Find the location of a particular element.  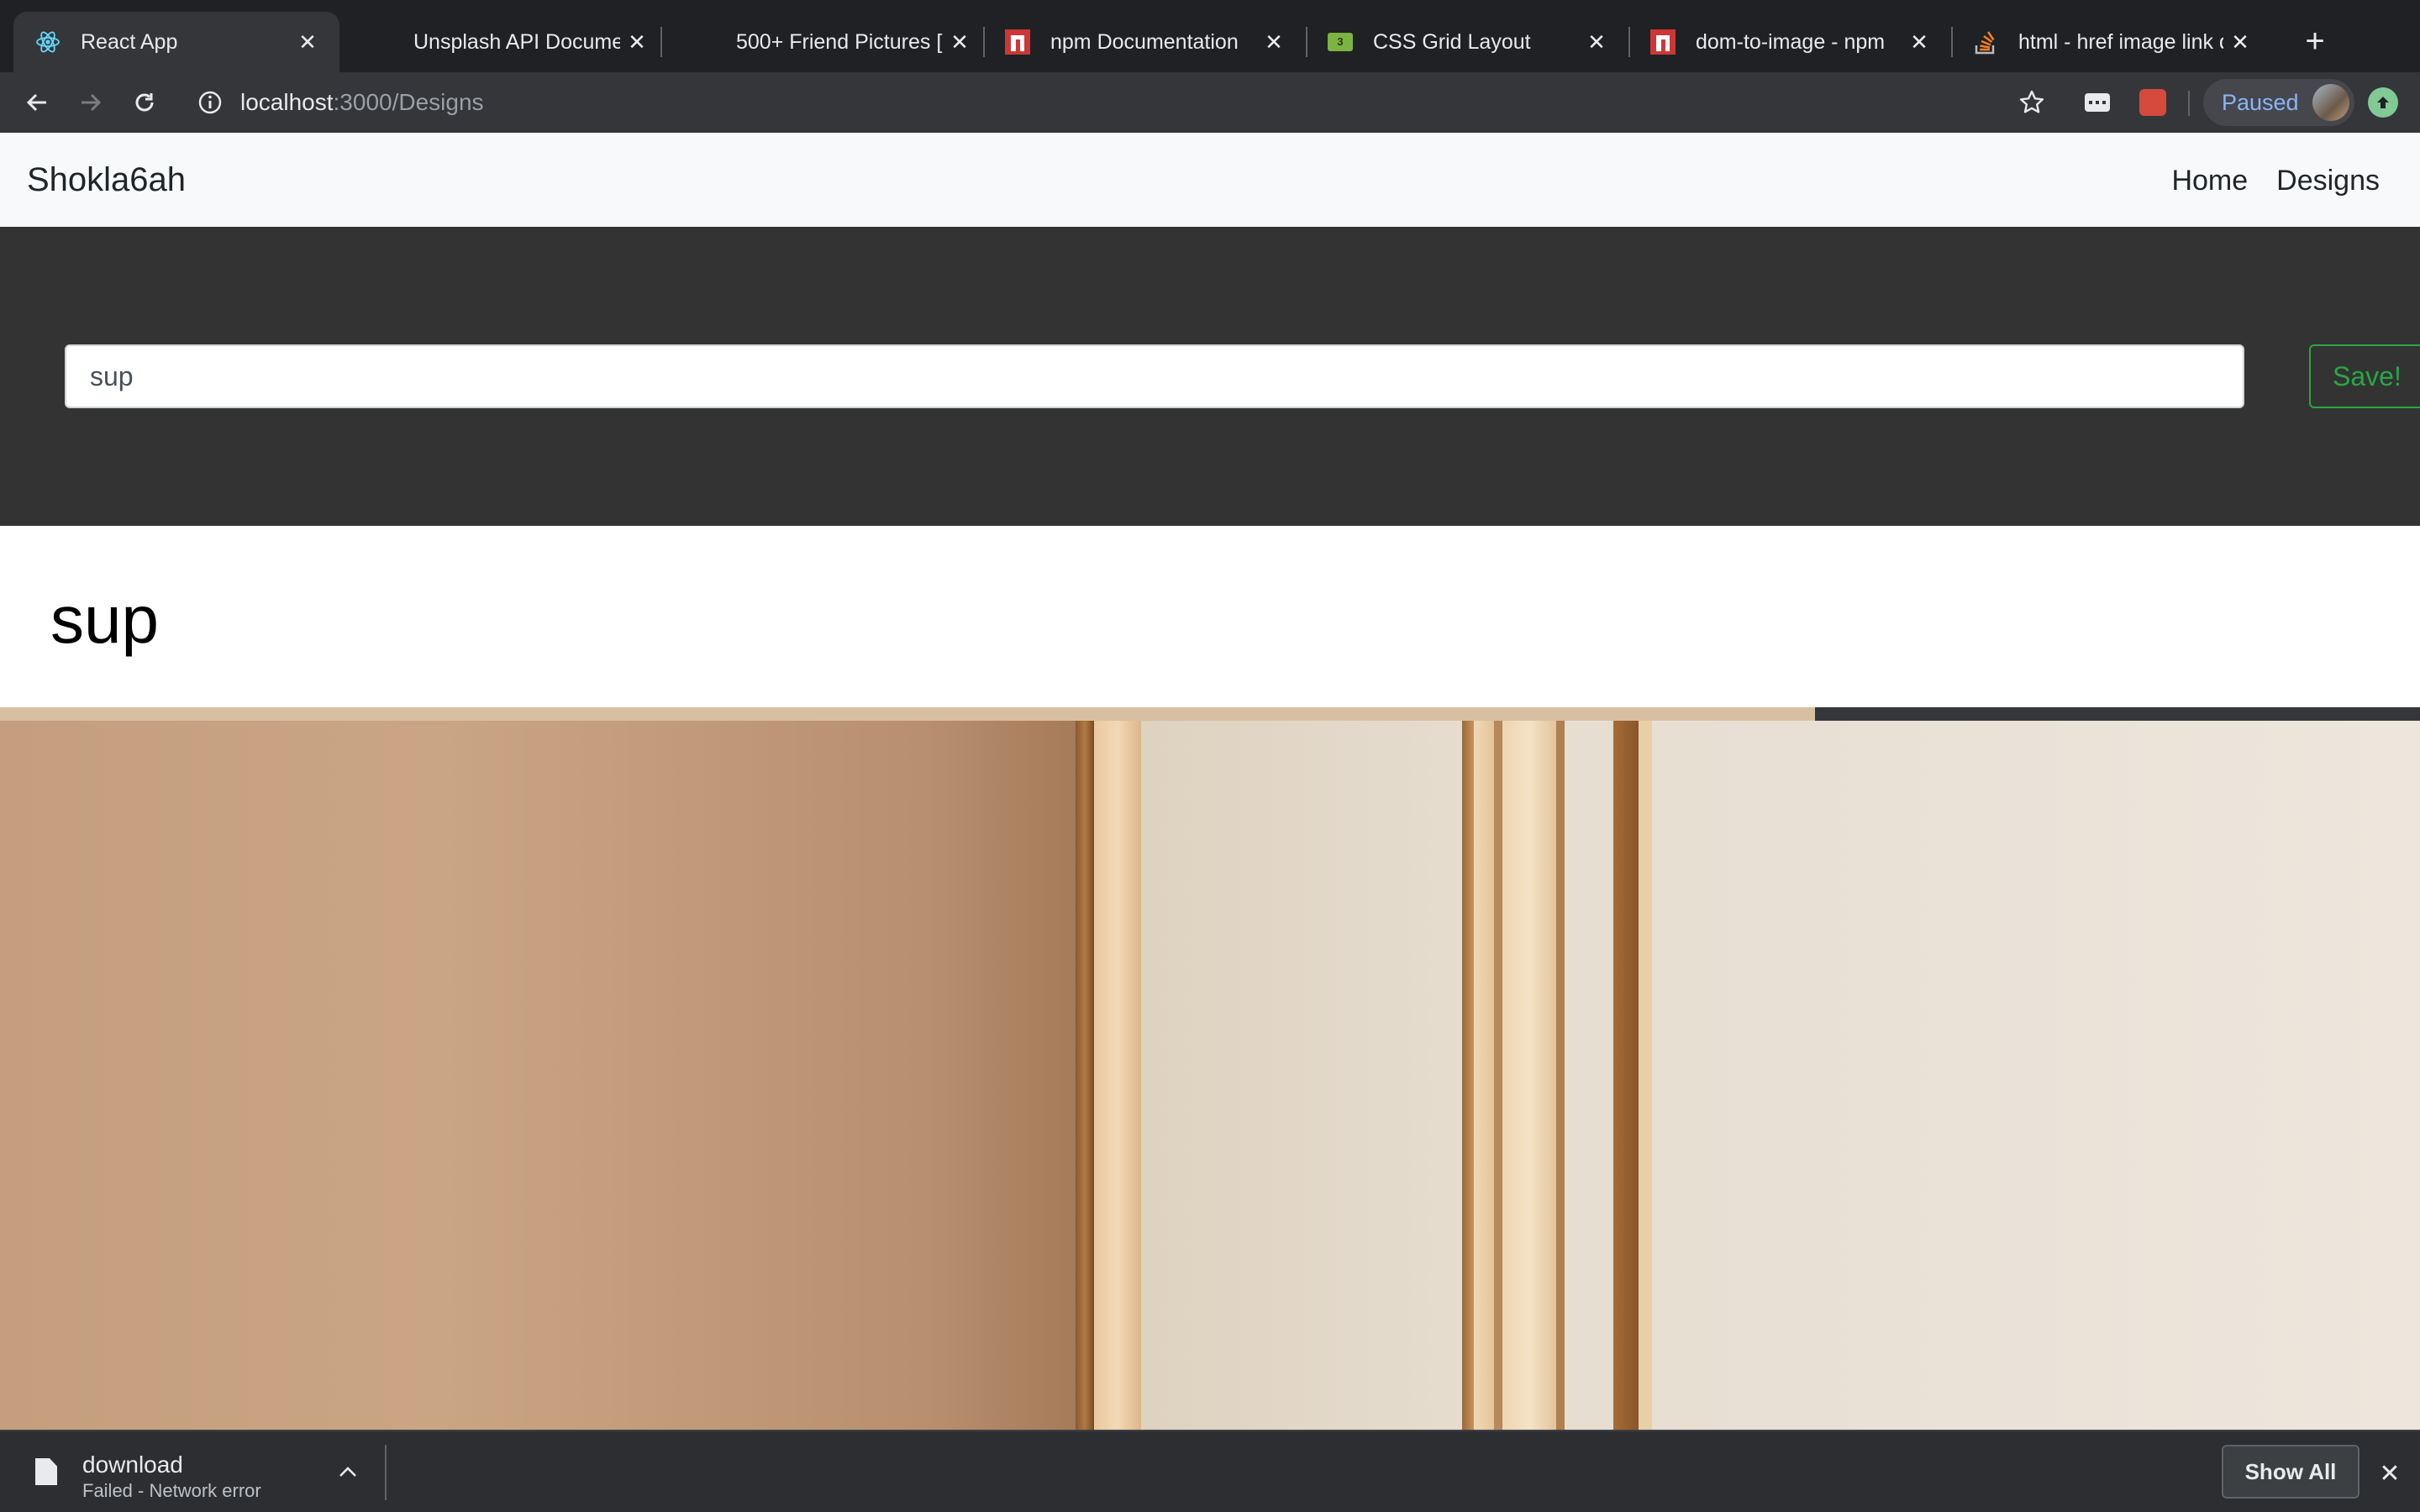

browser-toolbar: localhost:3000/Designs Paused is located at coordinates (1210, 102).